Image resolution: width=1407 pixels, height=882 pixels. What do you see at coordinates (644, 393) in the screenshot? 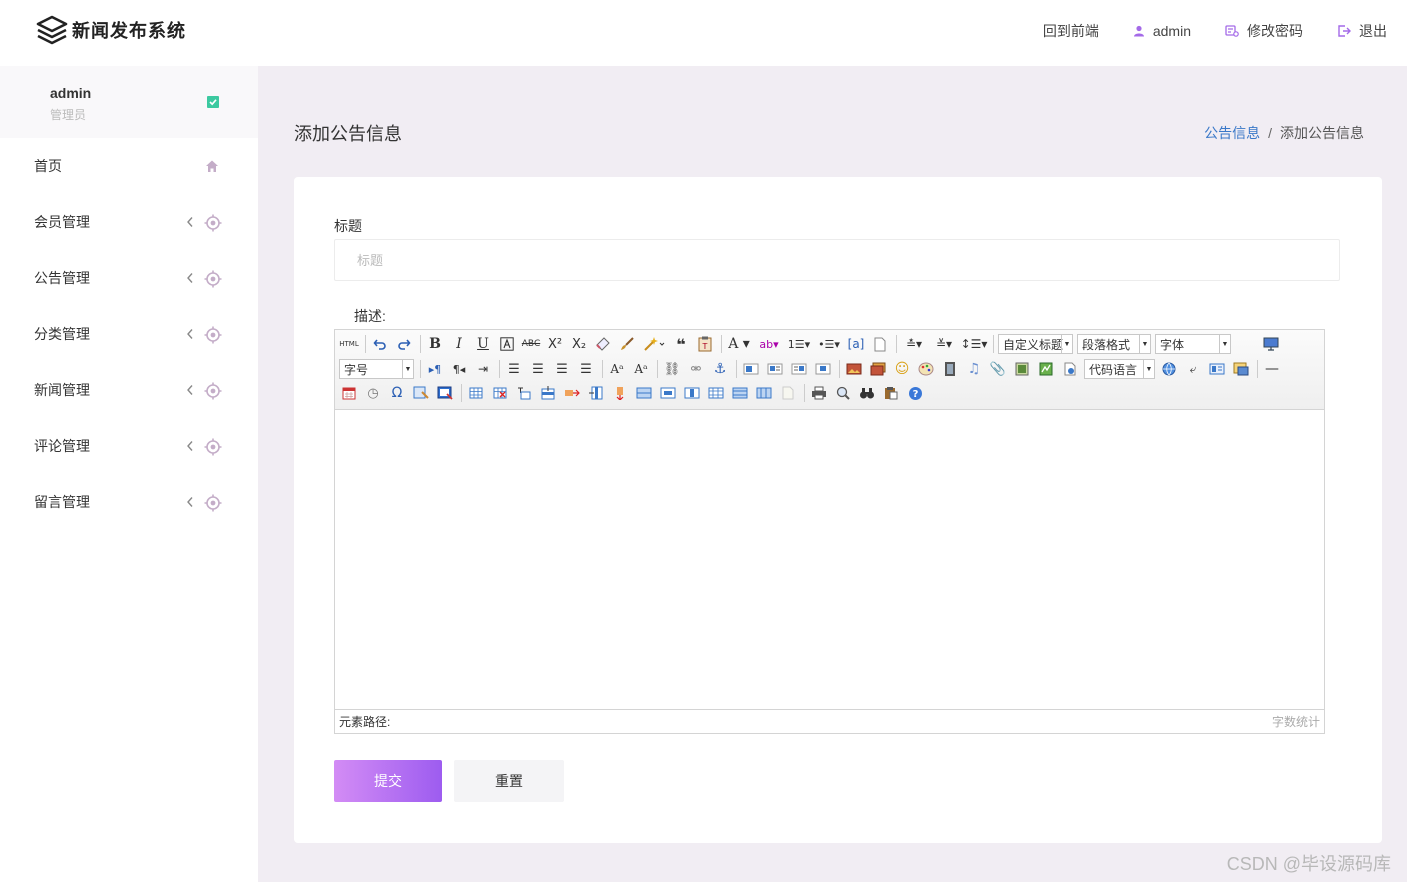
I see `merge-cells-button` at bounding box center [644, 393].